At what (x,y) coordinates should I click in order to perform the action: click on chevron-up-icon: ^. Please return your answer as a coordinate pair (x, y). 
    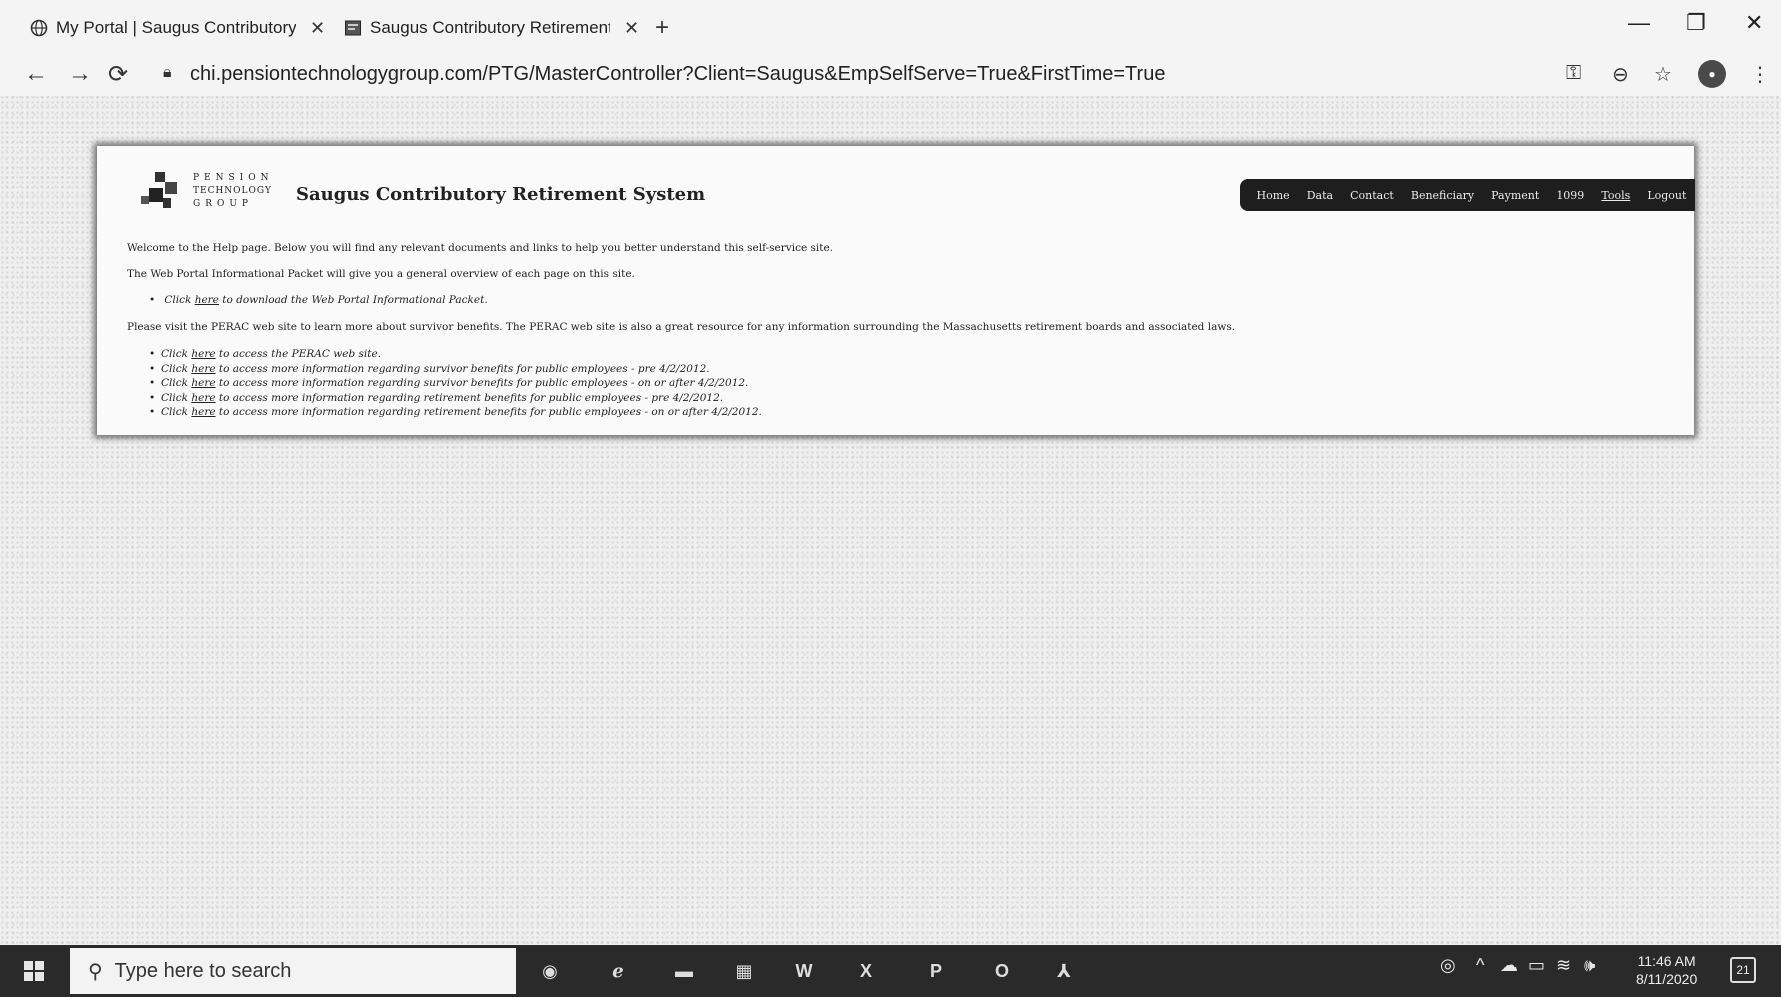
    Looking at the image, I should click on (1480, 965).